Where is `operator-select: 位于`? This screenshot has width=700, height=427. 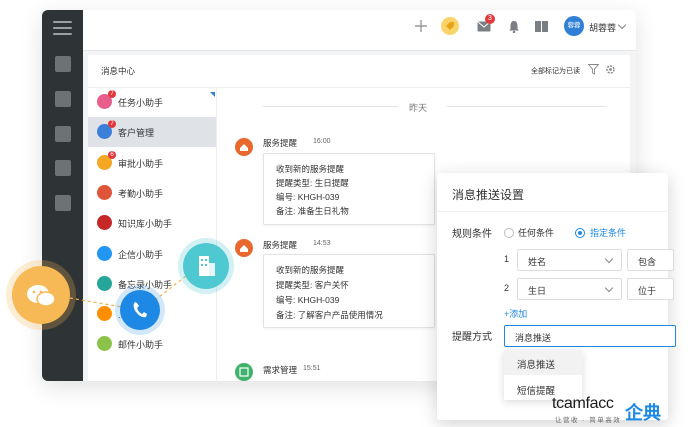 operator-select: 位于 is located at coordinates (650, 289).